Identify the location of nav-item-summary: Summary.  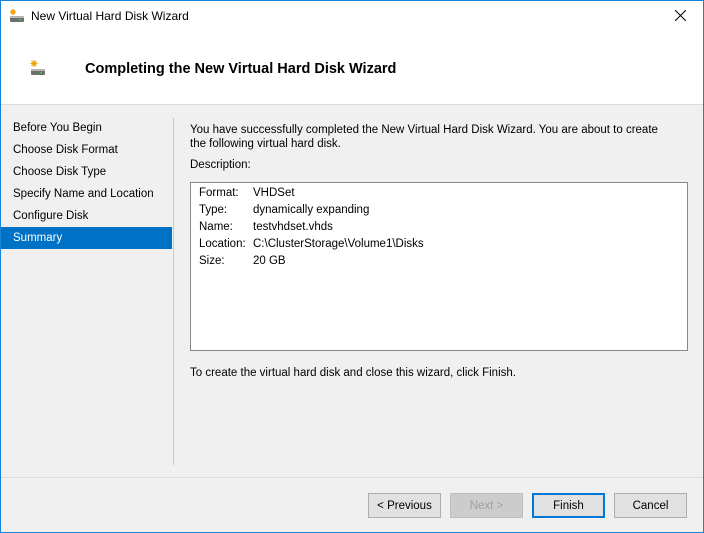
(86, 238).